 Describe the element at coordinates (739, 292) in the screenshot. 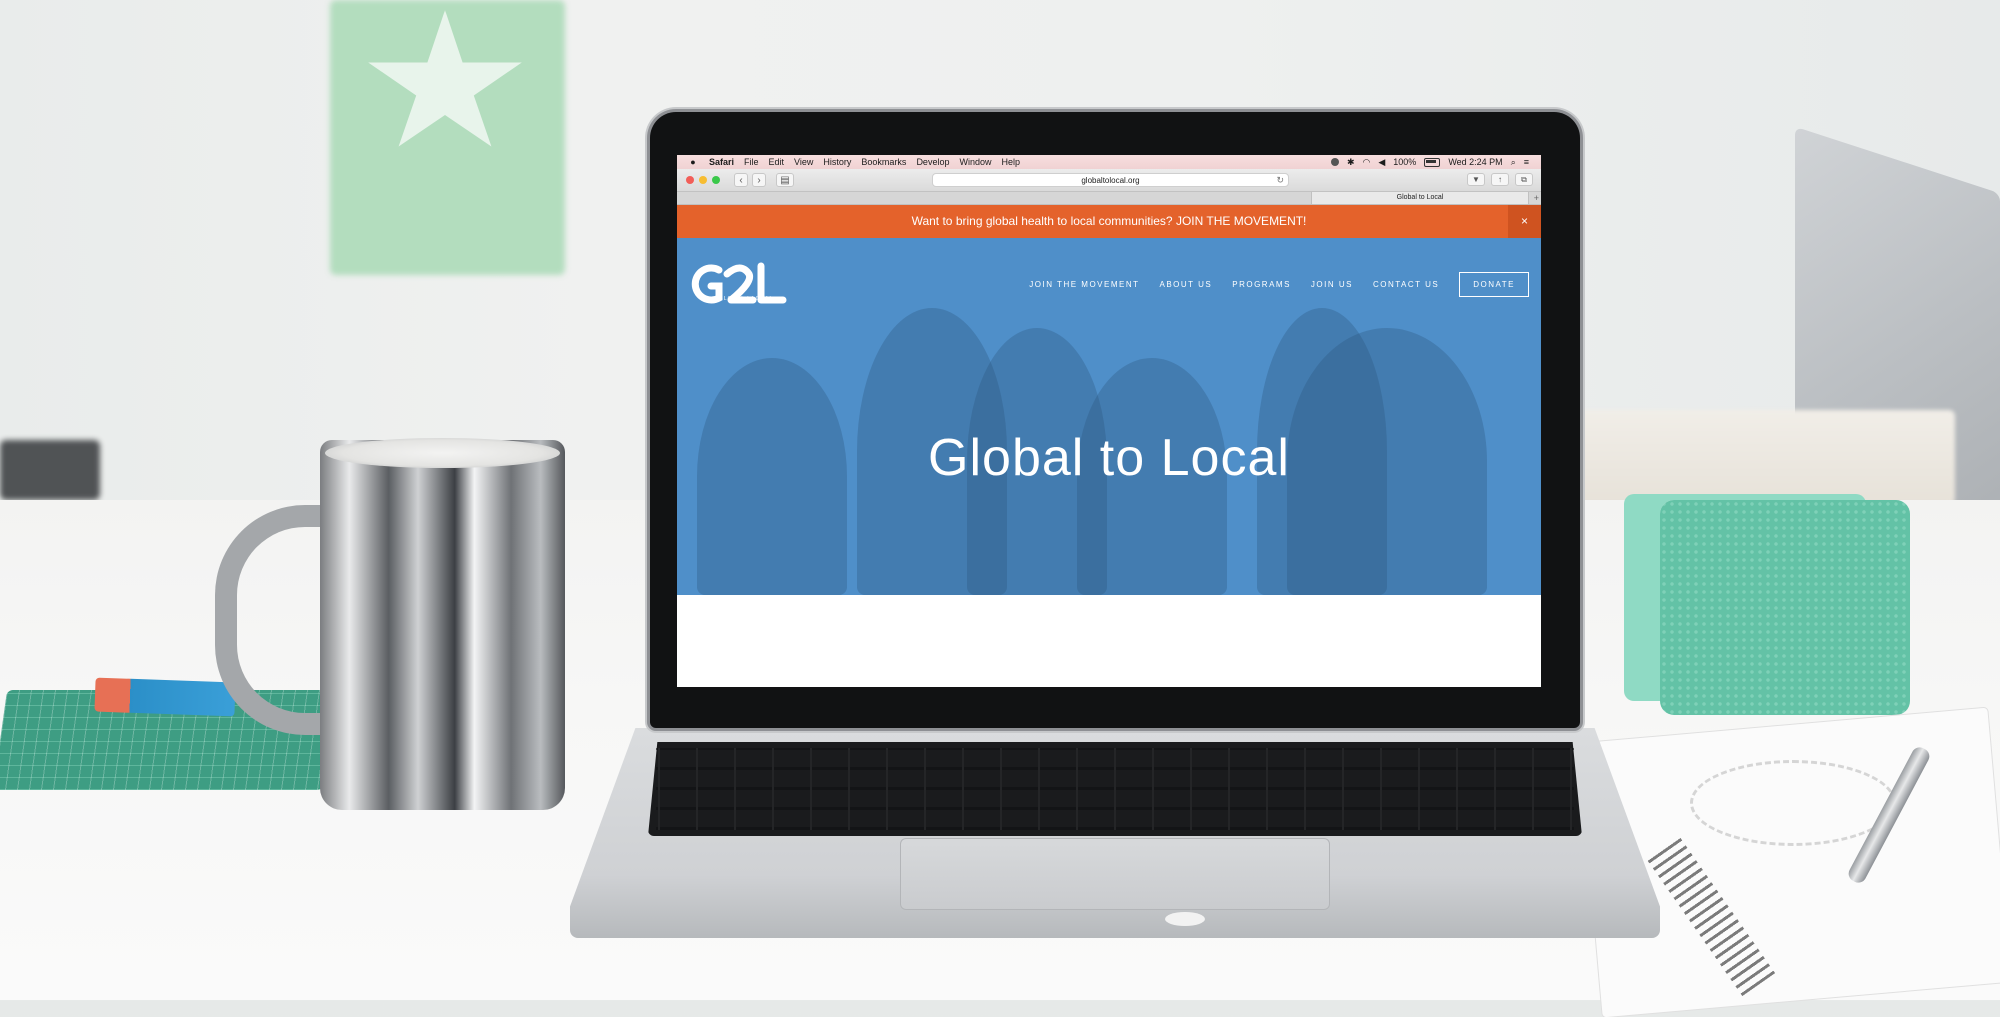

I see `g2l-logo` at that location.